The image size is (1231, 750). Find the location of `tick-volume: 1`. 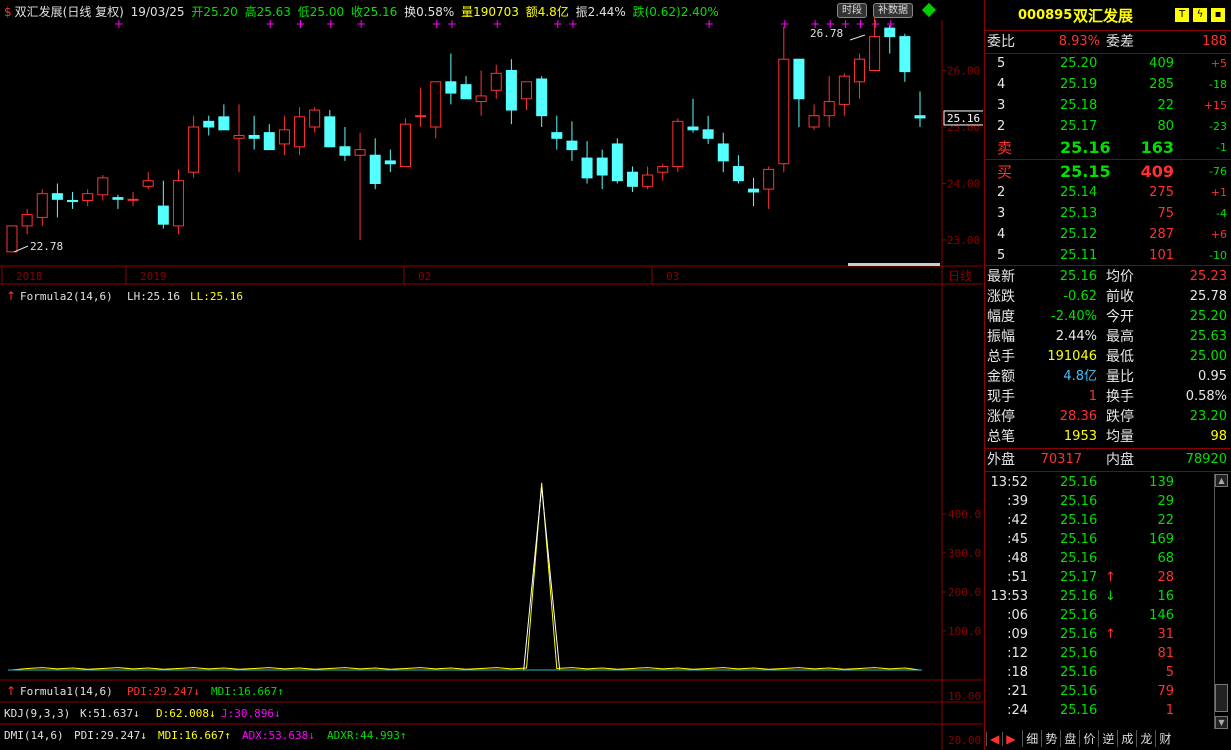

tick-volume: 1 is located at coordinates (1169, 710).